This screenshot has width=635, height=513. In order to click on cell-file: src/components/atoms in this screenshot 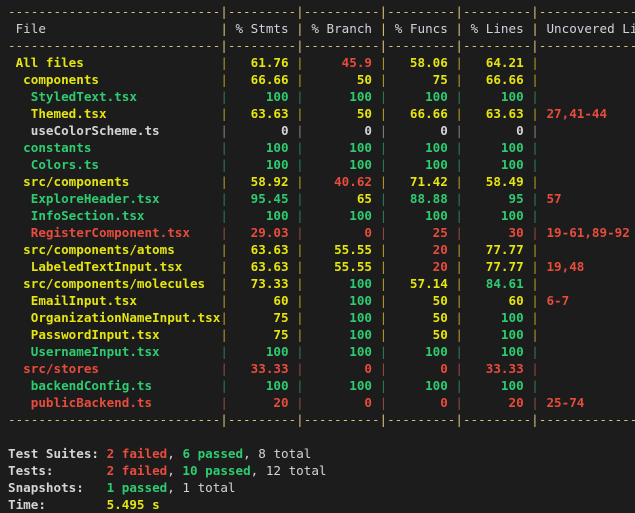, I will do `click(114, 249)`.